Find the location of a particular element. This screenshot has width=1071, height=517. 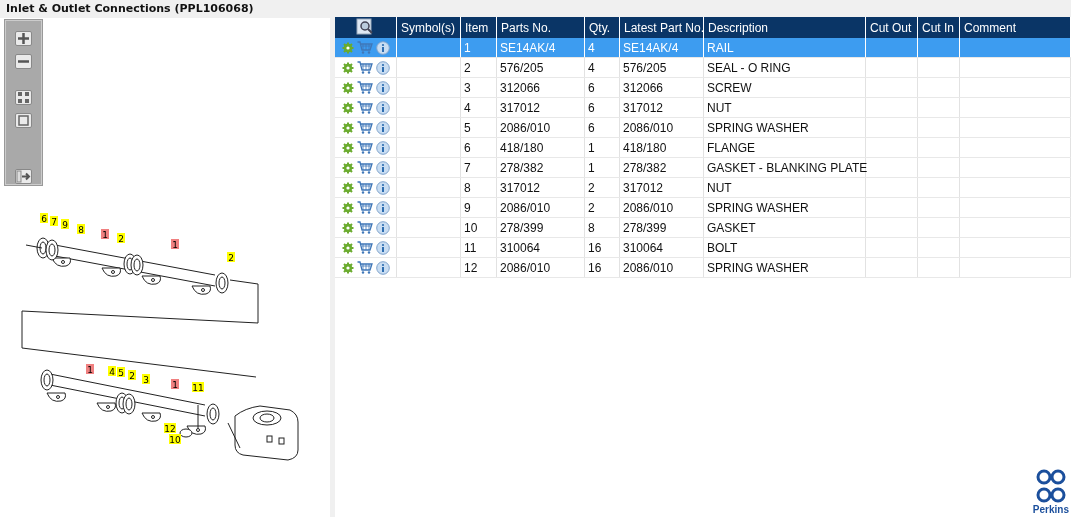

column-header: Comment is located at coordinates (1015, 27).